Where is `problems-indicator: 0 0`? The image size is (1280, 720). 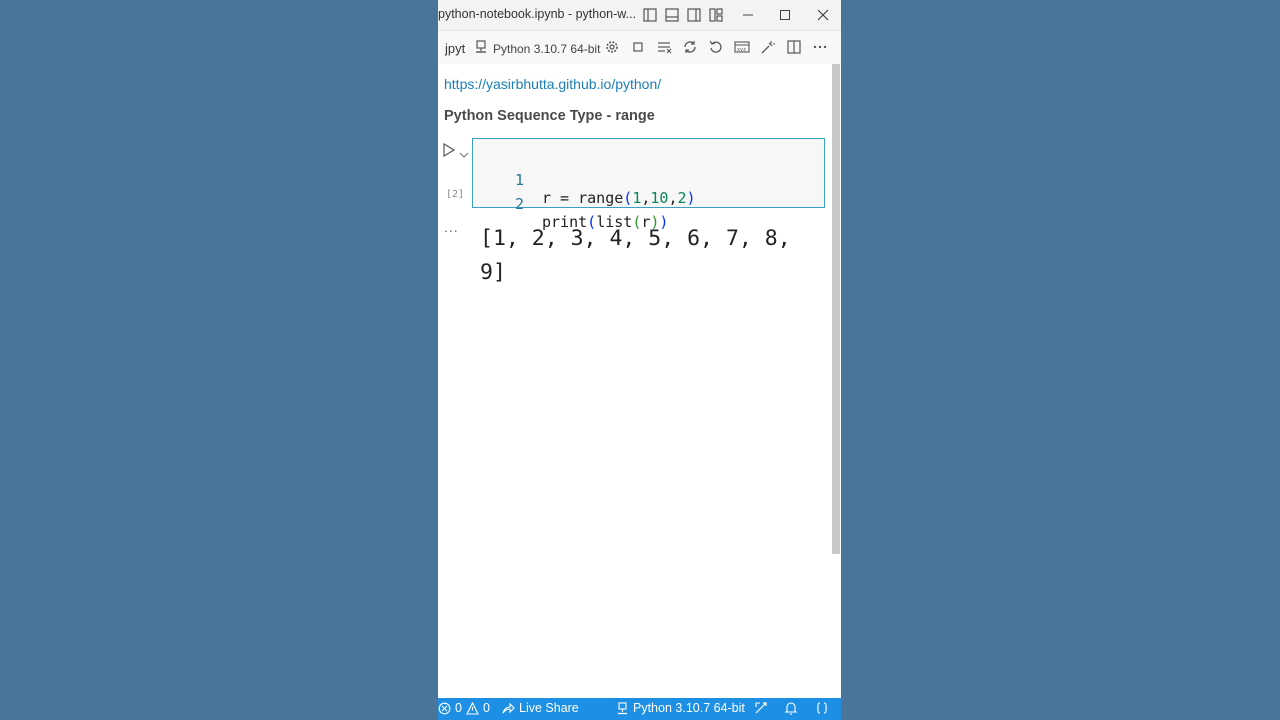
problems-indicator: 0 0 is located at coordinates (464, 708).